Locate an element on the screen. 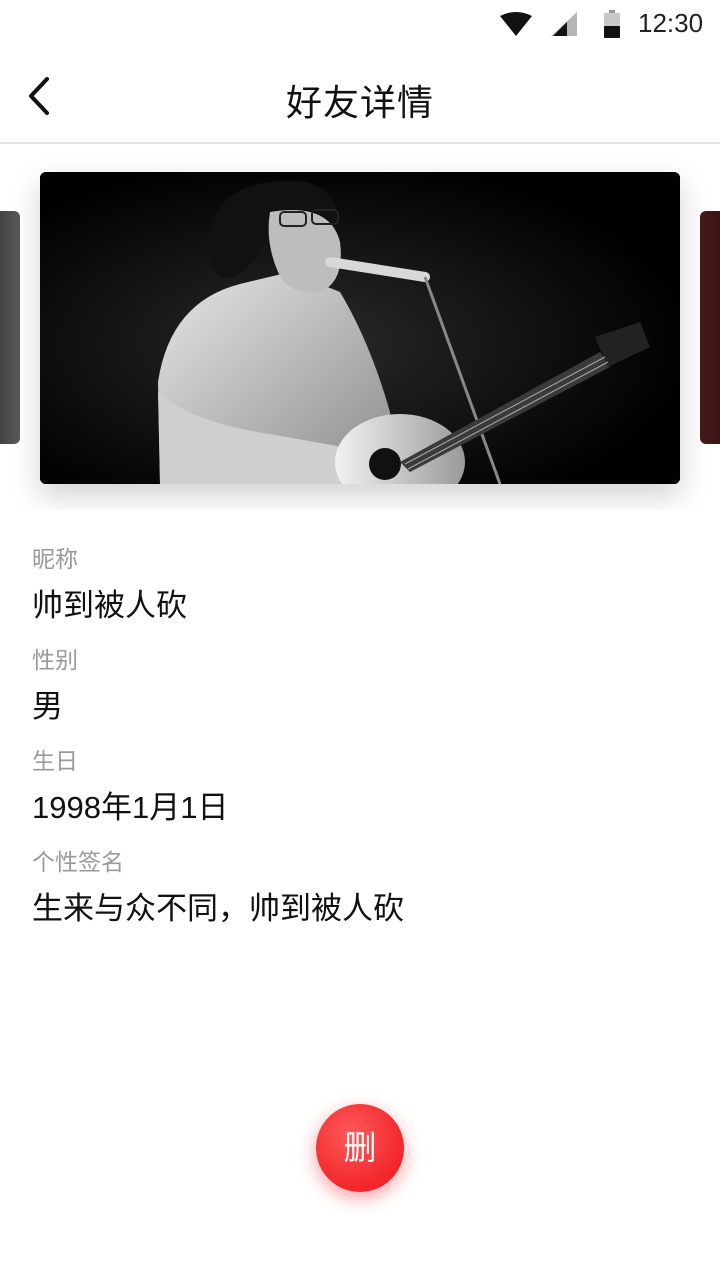 The height and width of the screenshot is (1280, 720). battery-icon is located at coordinates (612, 24).